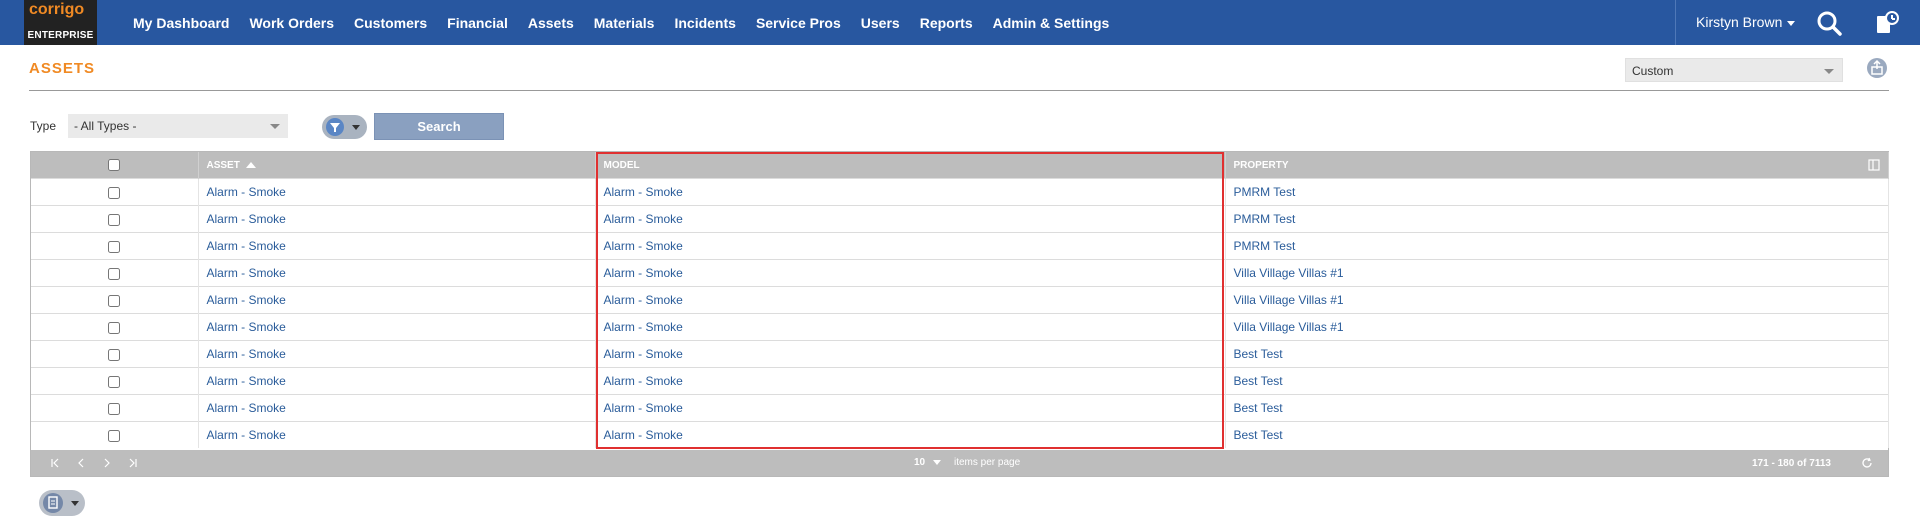  I want to click on previous-page-icon, so click(81, 463).